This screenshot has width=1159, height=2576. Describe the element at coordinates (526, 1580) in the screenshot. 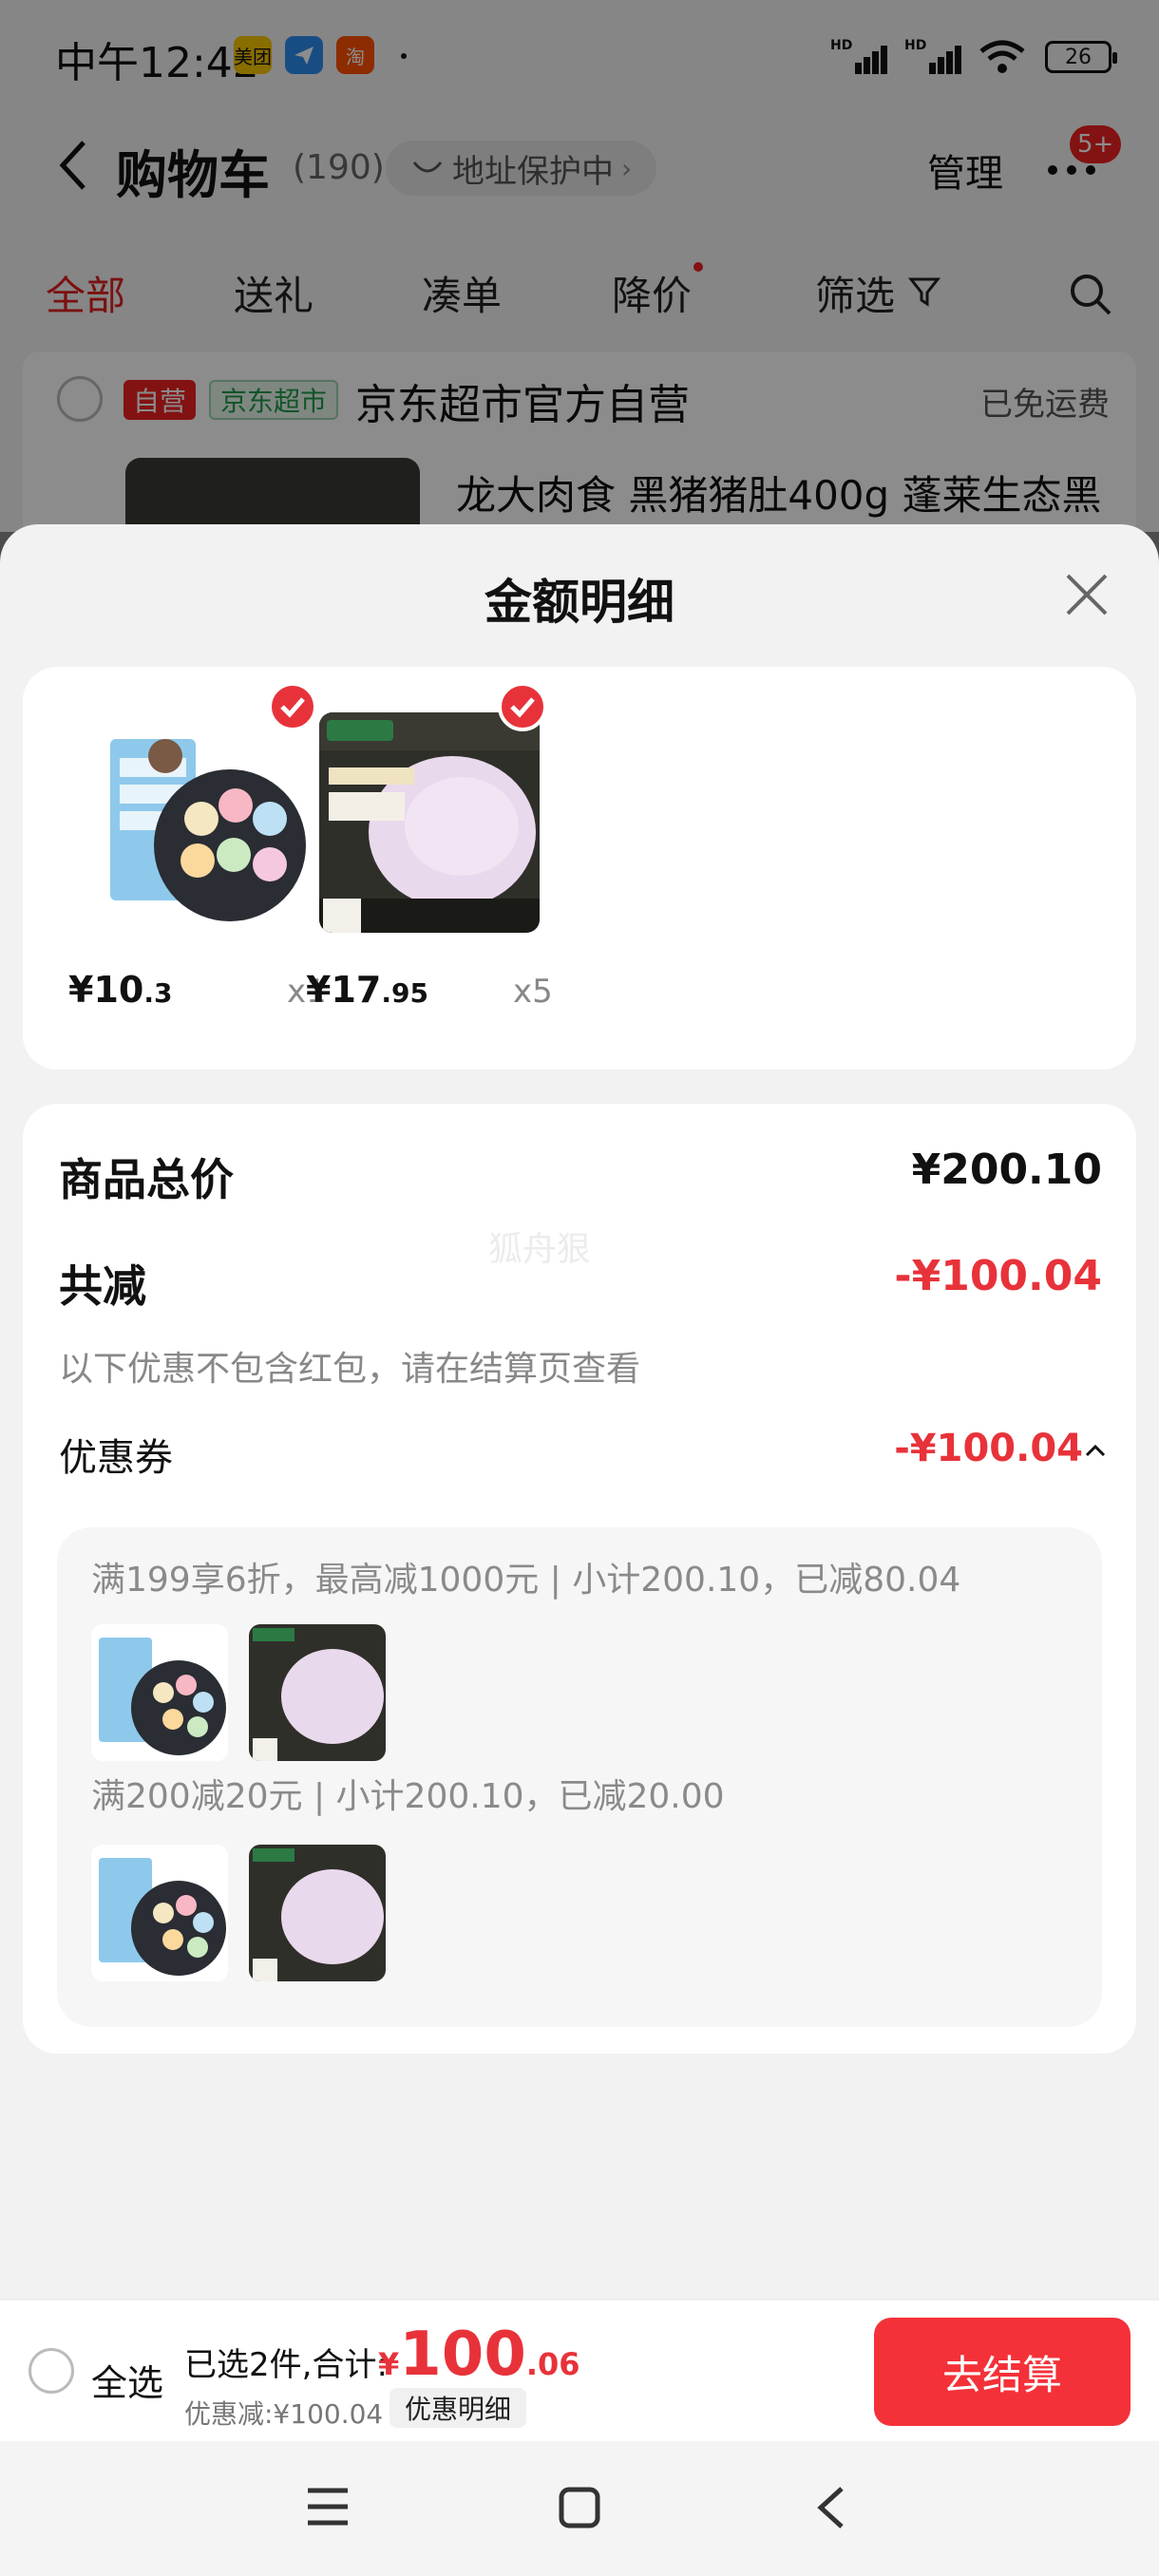

I see `promo-rule: 满199享6折，最高减1000元 | 小计200.10，已减80.04` at that location.